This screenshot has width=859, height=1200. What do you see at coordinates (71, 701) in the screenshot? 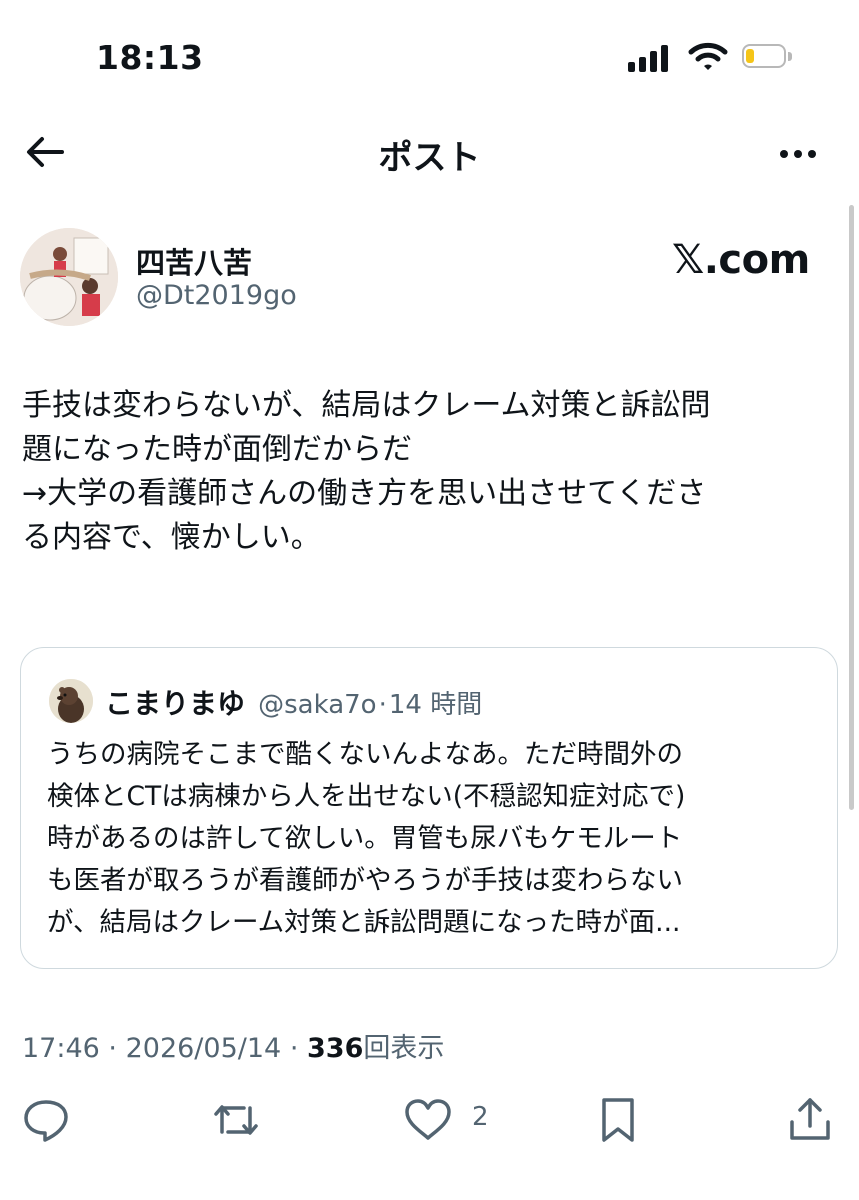
I see `quoted-author-avatar` at bounding box center [71, 701].